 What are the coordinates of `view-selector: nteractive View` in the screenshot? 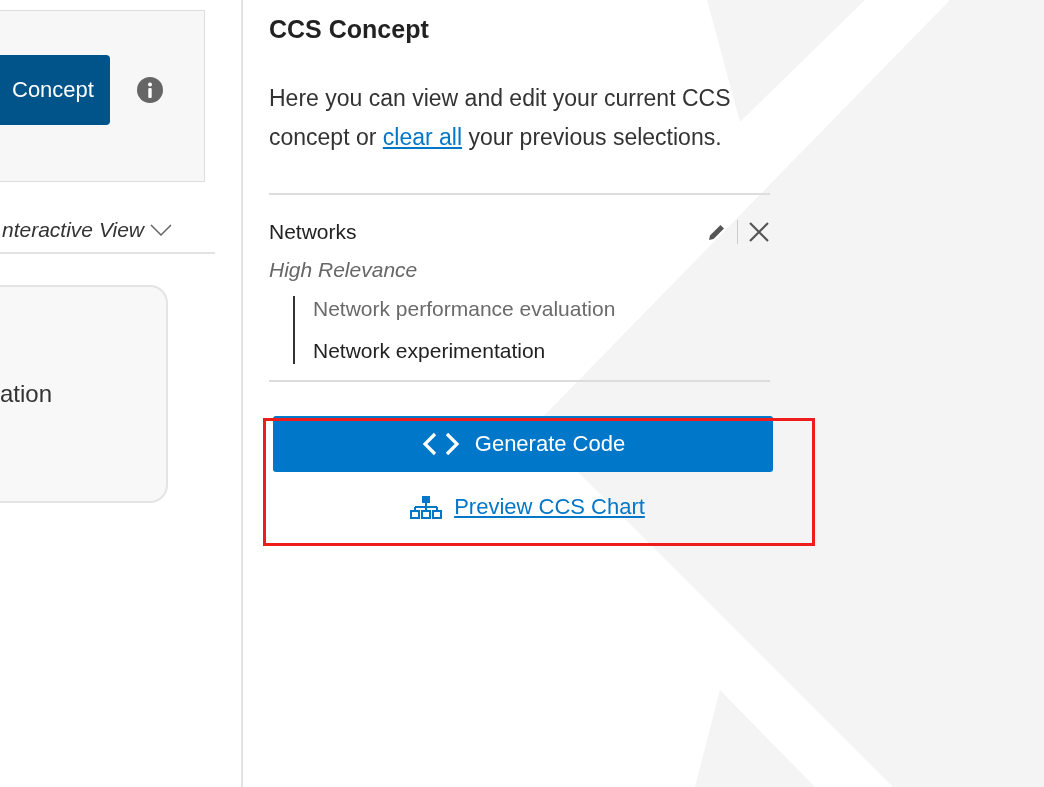 It's located at (73, 230).